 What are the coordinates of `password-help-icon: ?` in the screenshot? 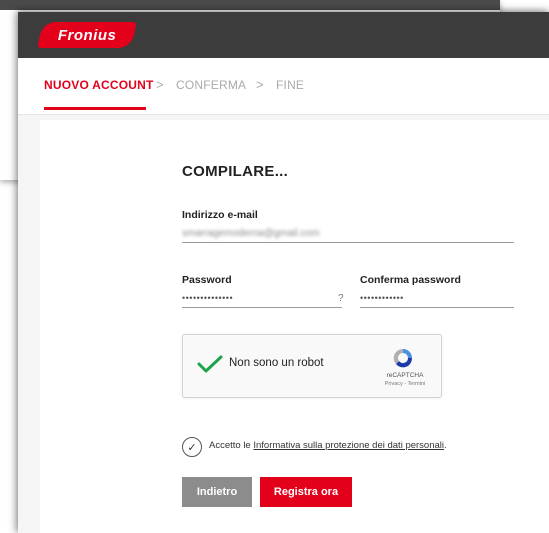 It's located at (341, 298).